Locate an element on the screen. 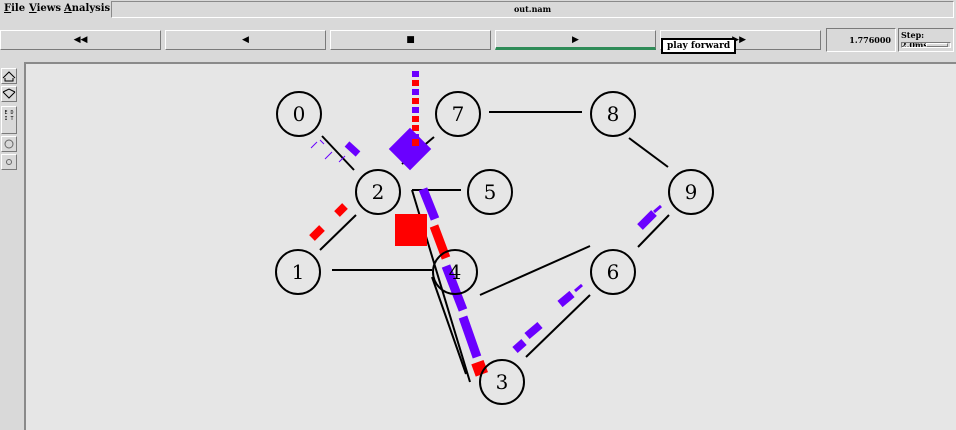  window-title: out.nam is located at coordinates (532, 9).